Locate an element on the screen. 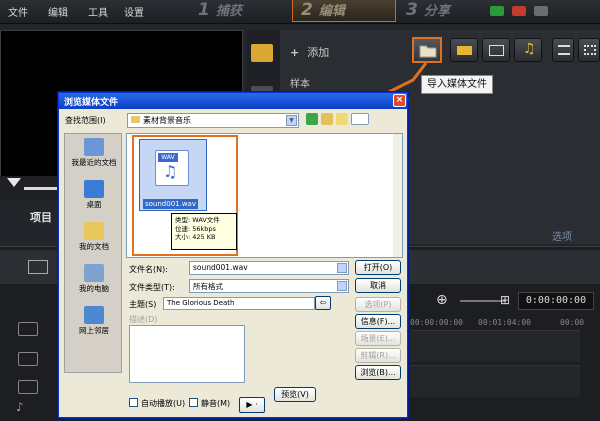 This screenshot has width=600, height=421. audio-filter-button: ♫ is located at coordinates (528, 50).